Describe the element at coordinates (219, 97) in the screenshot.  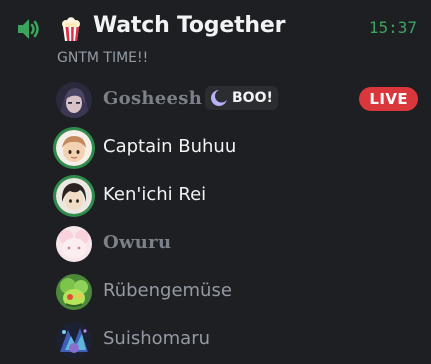
I see `crescent-moon-icon` at that location.